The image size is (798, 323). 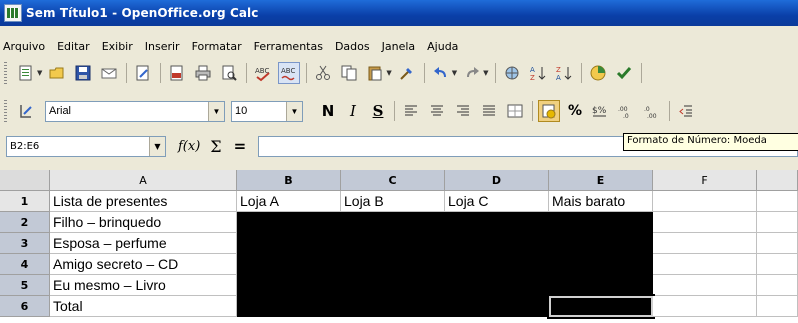 What do you see at coordinates (26, 111) in the screenshot?
I see `styles-formatting-icon` at bounding box center [26, 111].